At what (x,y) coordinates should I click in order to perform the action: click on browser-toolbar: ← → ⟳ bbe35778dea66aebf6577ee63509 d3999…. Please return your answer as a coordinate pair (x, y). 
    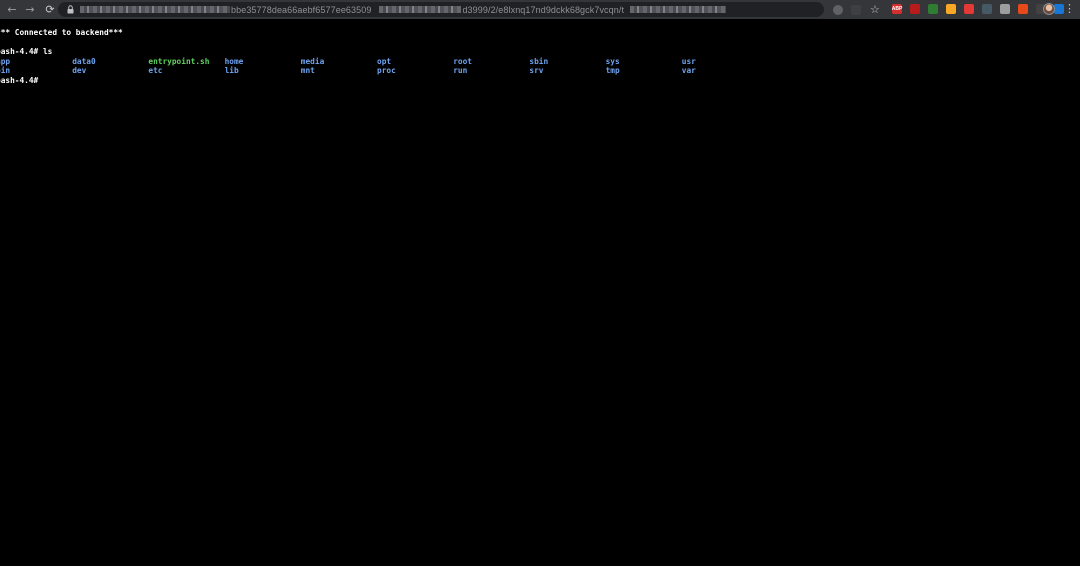
    Looking at the image, I should click on (540, 9).